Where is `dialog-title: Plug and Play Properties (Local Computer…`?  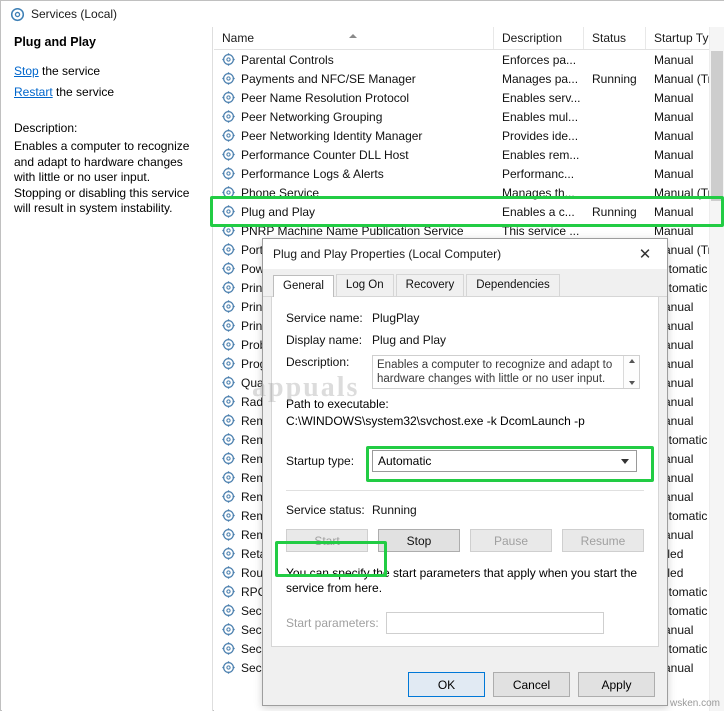 dialog-title: Plug and Play Properties (Local Computer… is located at coordinates (387, 254).